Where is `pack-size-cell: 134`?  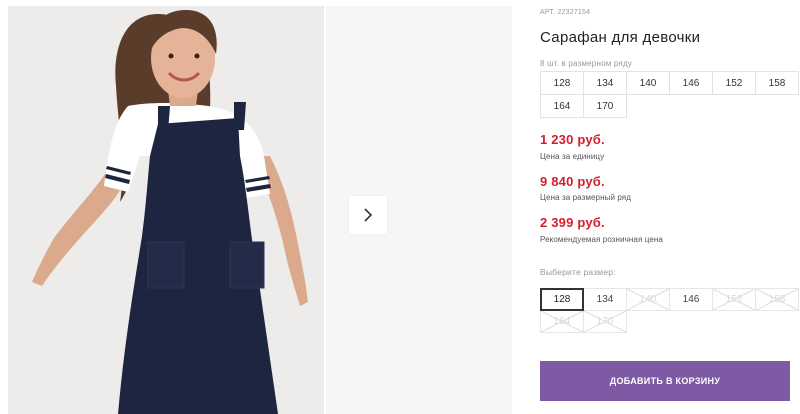 pack-size-cell: 134 is located at coordinates (605, 83).